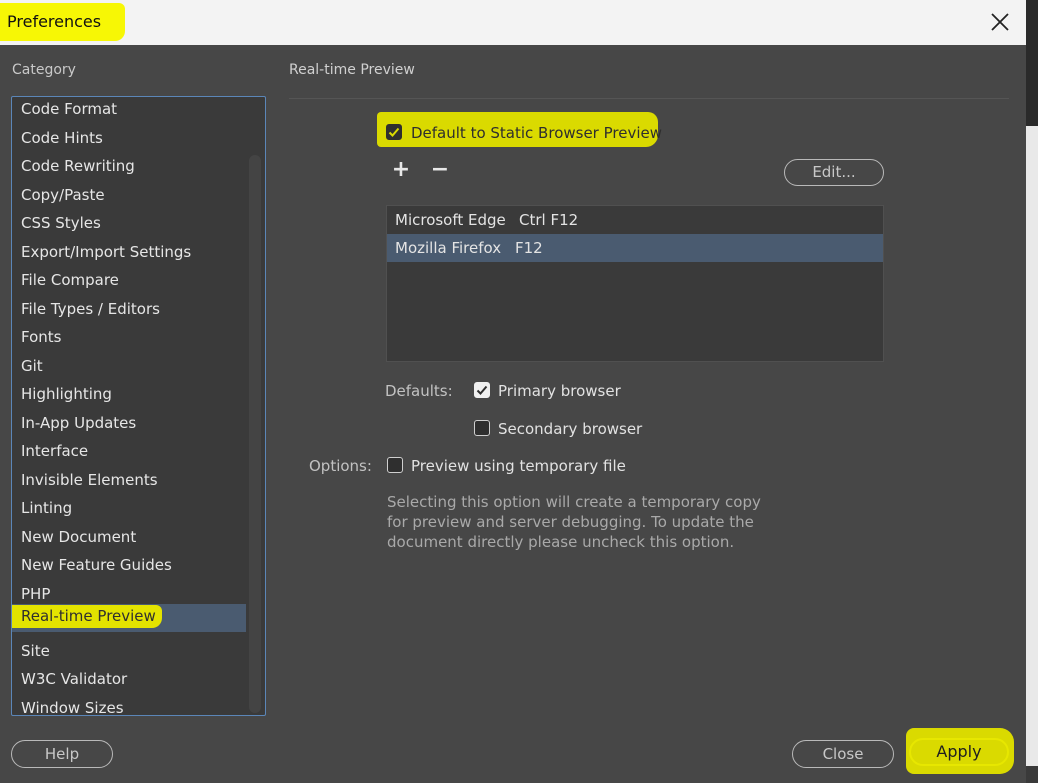  What do you see at coordinates (129, 197) in the screenshot?
I see `category-item-copy-paste: Copy/Paste` at bounding box center [129, 197].